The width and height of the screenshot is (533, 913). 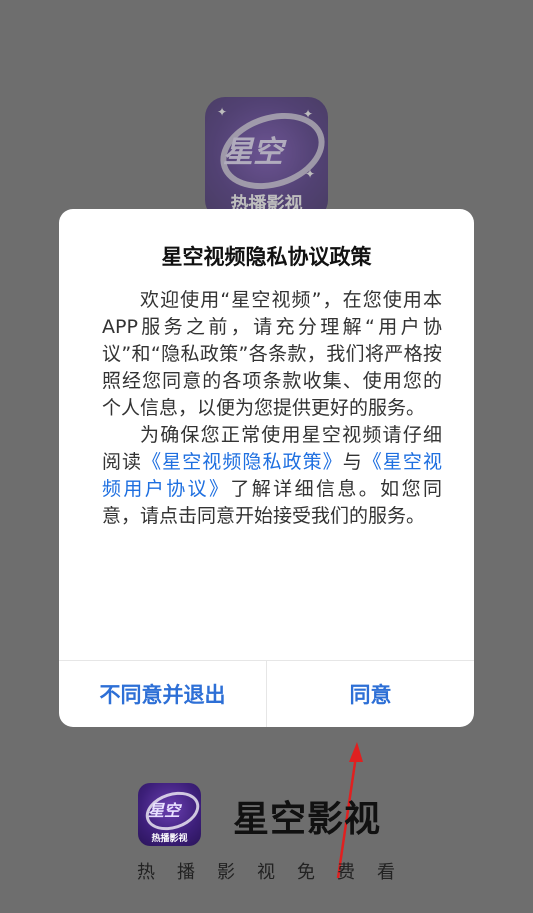 I want to click on app-logo-icon: ✦ ✦ ✦ 星空 热播影视, so click(x=266, y=158).